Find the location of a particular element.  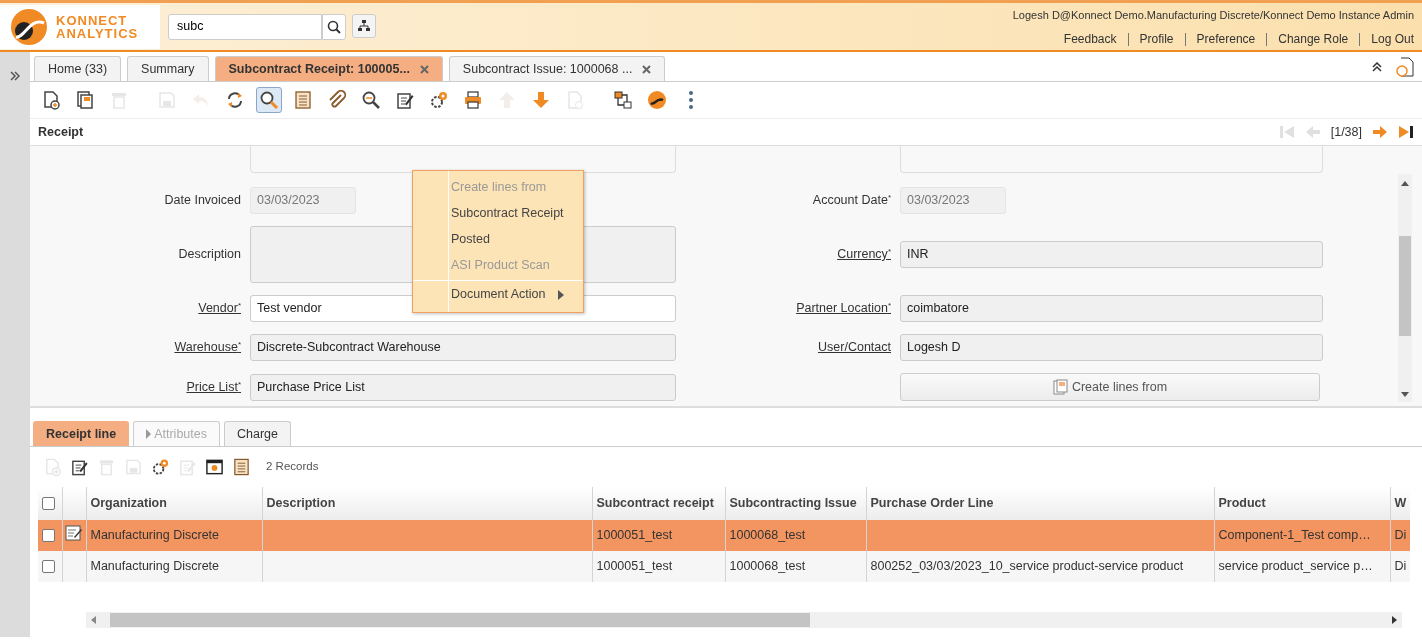

field-label: Date Invoiced is located at coordinates (202, 201).